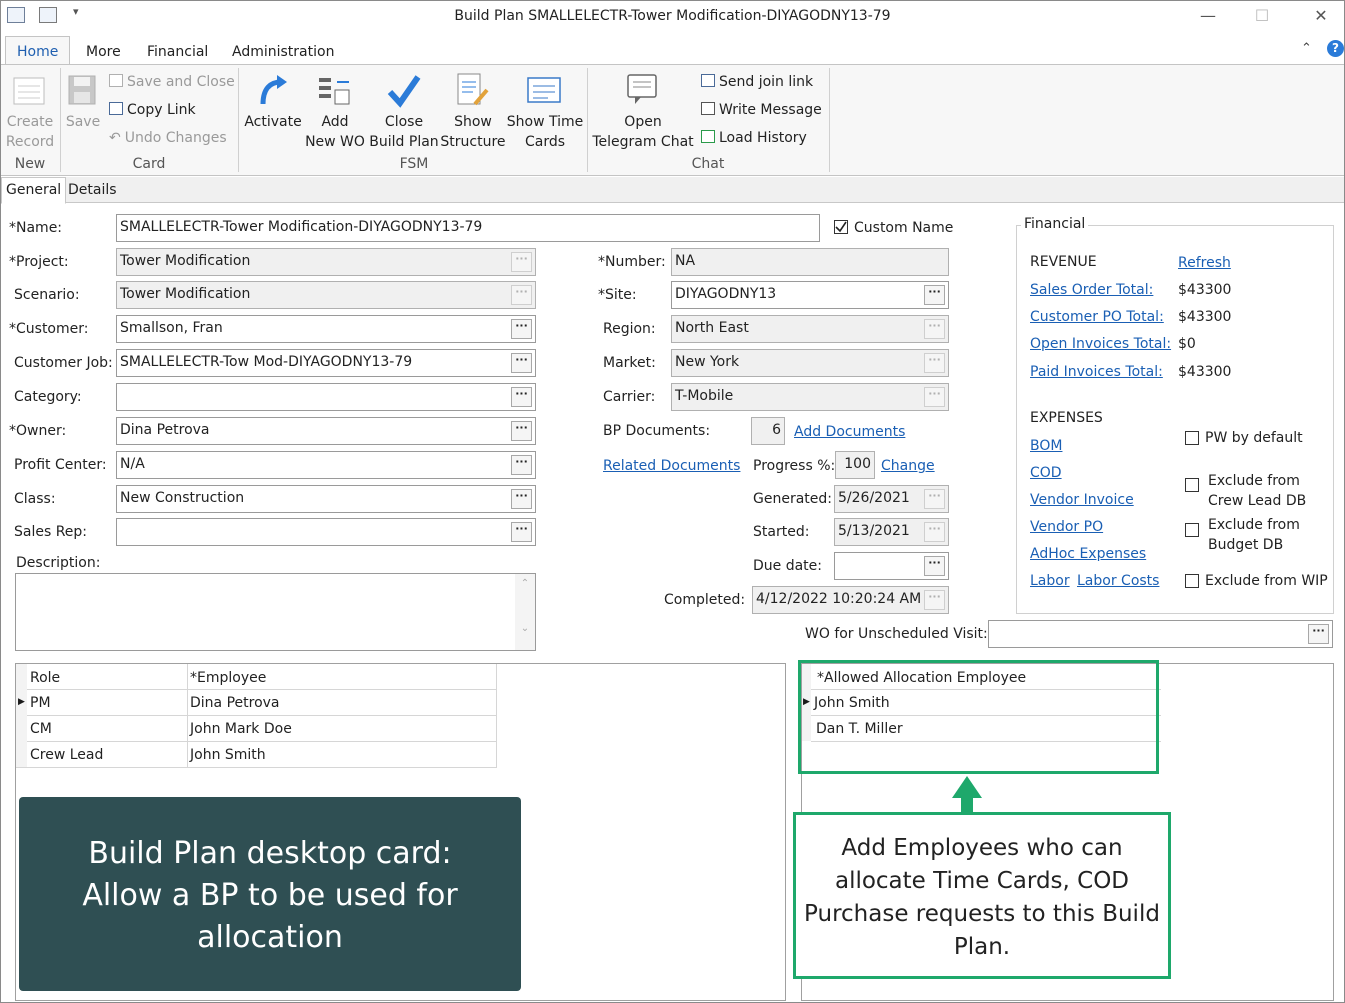 Image resolution: width=1345 pixels, height=1003 pixels. What do you see at coordinates (704, 396) in the screenshot?
I see `carrier-value: T-Mobile` at bounding box center [704, 396].